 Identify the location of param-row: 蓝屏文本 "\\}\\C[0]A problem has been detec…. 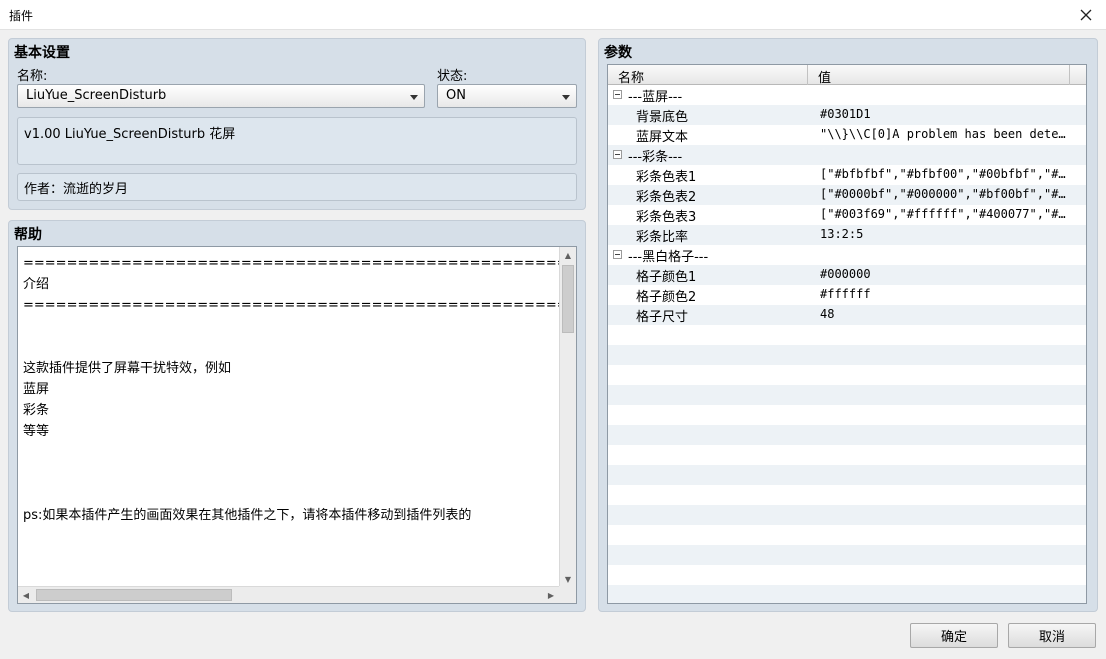
(847, 135).